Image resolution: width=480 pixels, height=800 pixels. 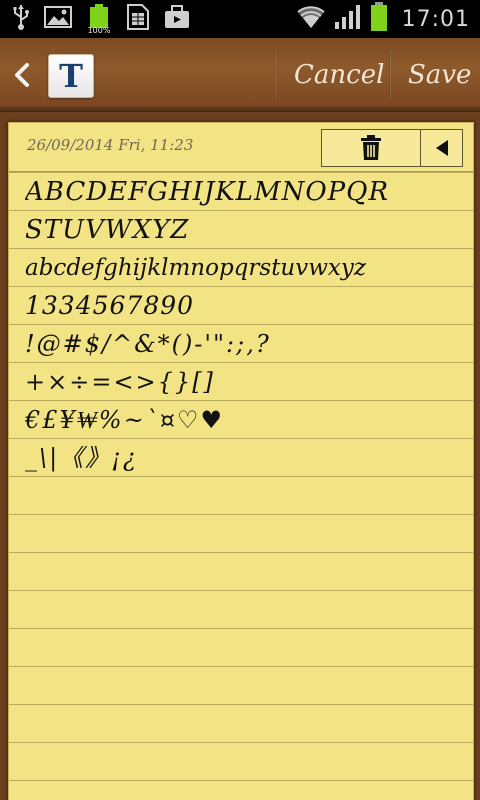 What do you see at coordinates (99, 30) in the screenshot?
I see `battery-percent: 100%` at bounding box center [99, 30].